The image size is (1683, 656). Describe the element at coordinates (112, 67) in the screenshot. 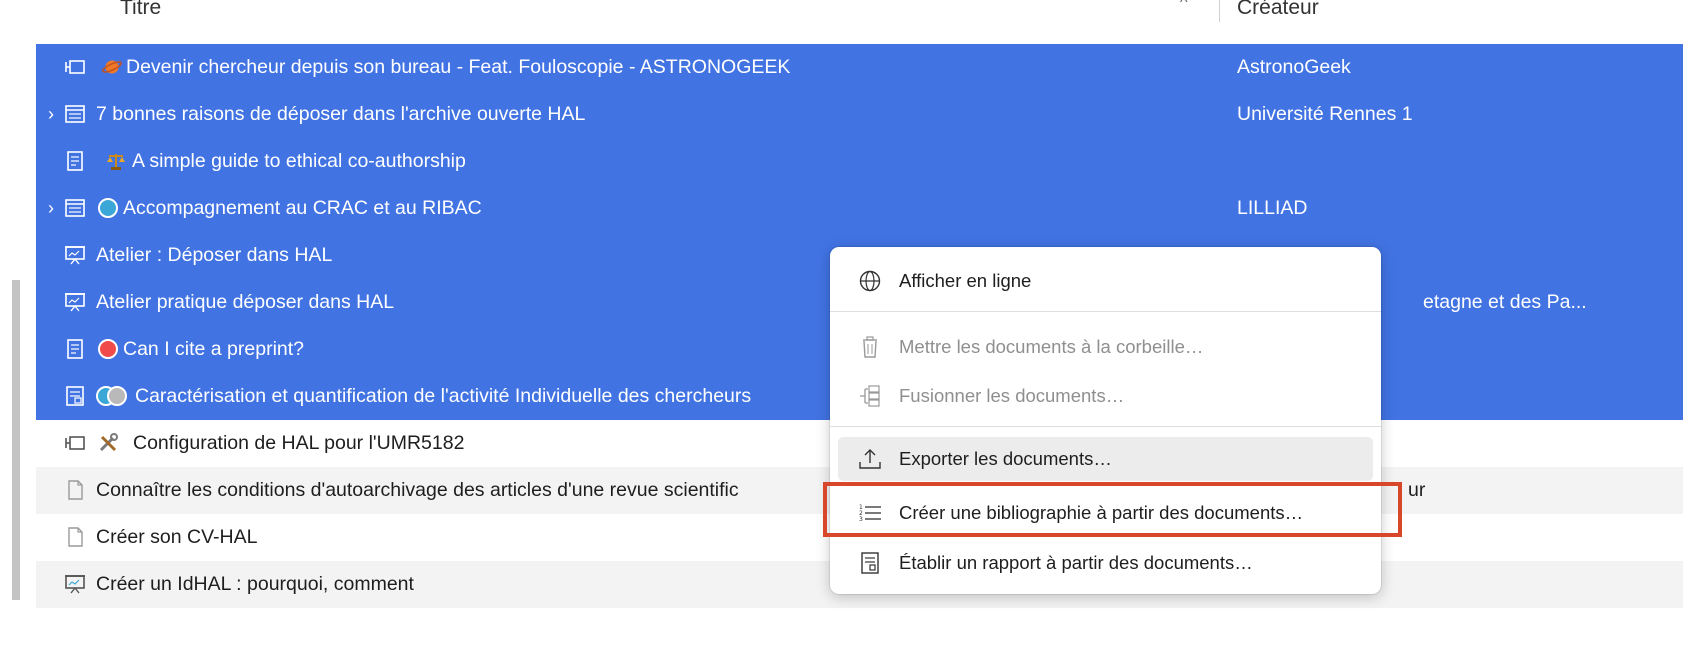

I see `planet-emoji` at that location.